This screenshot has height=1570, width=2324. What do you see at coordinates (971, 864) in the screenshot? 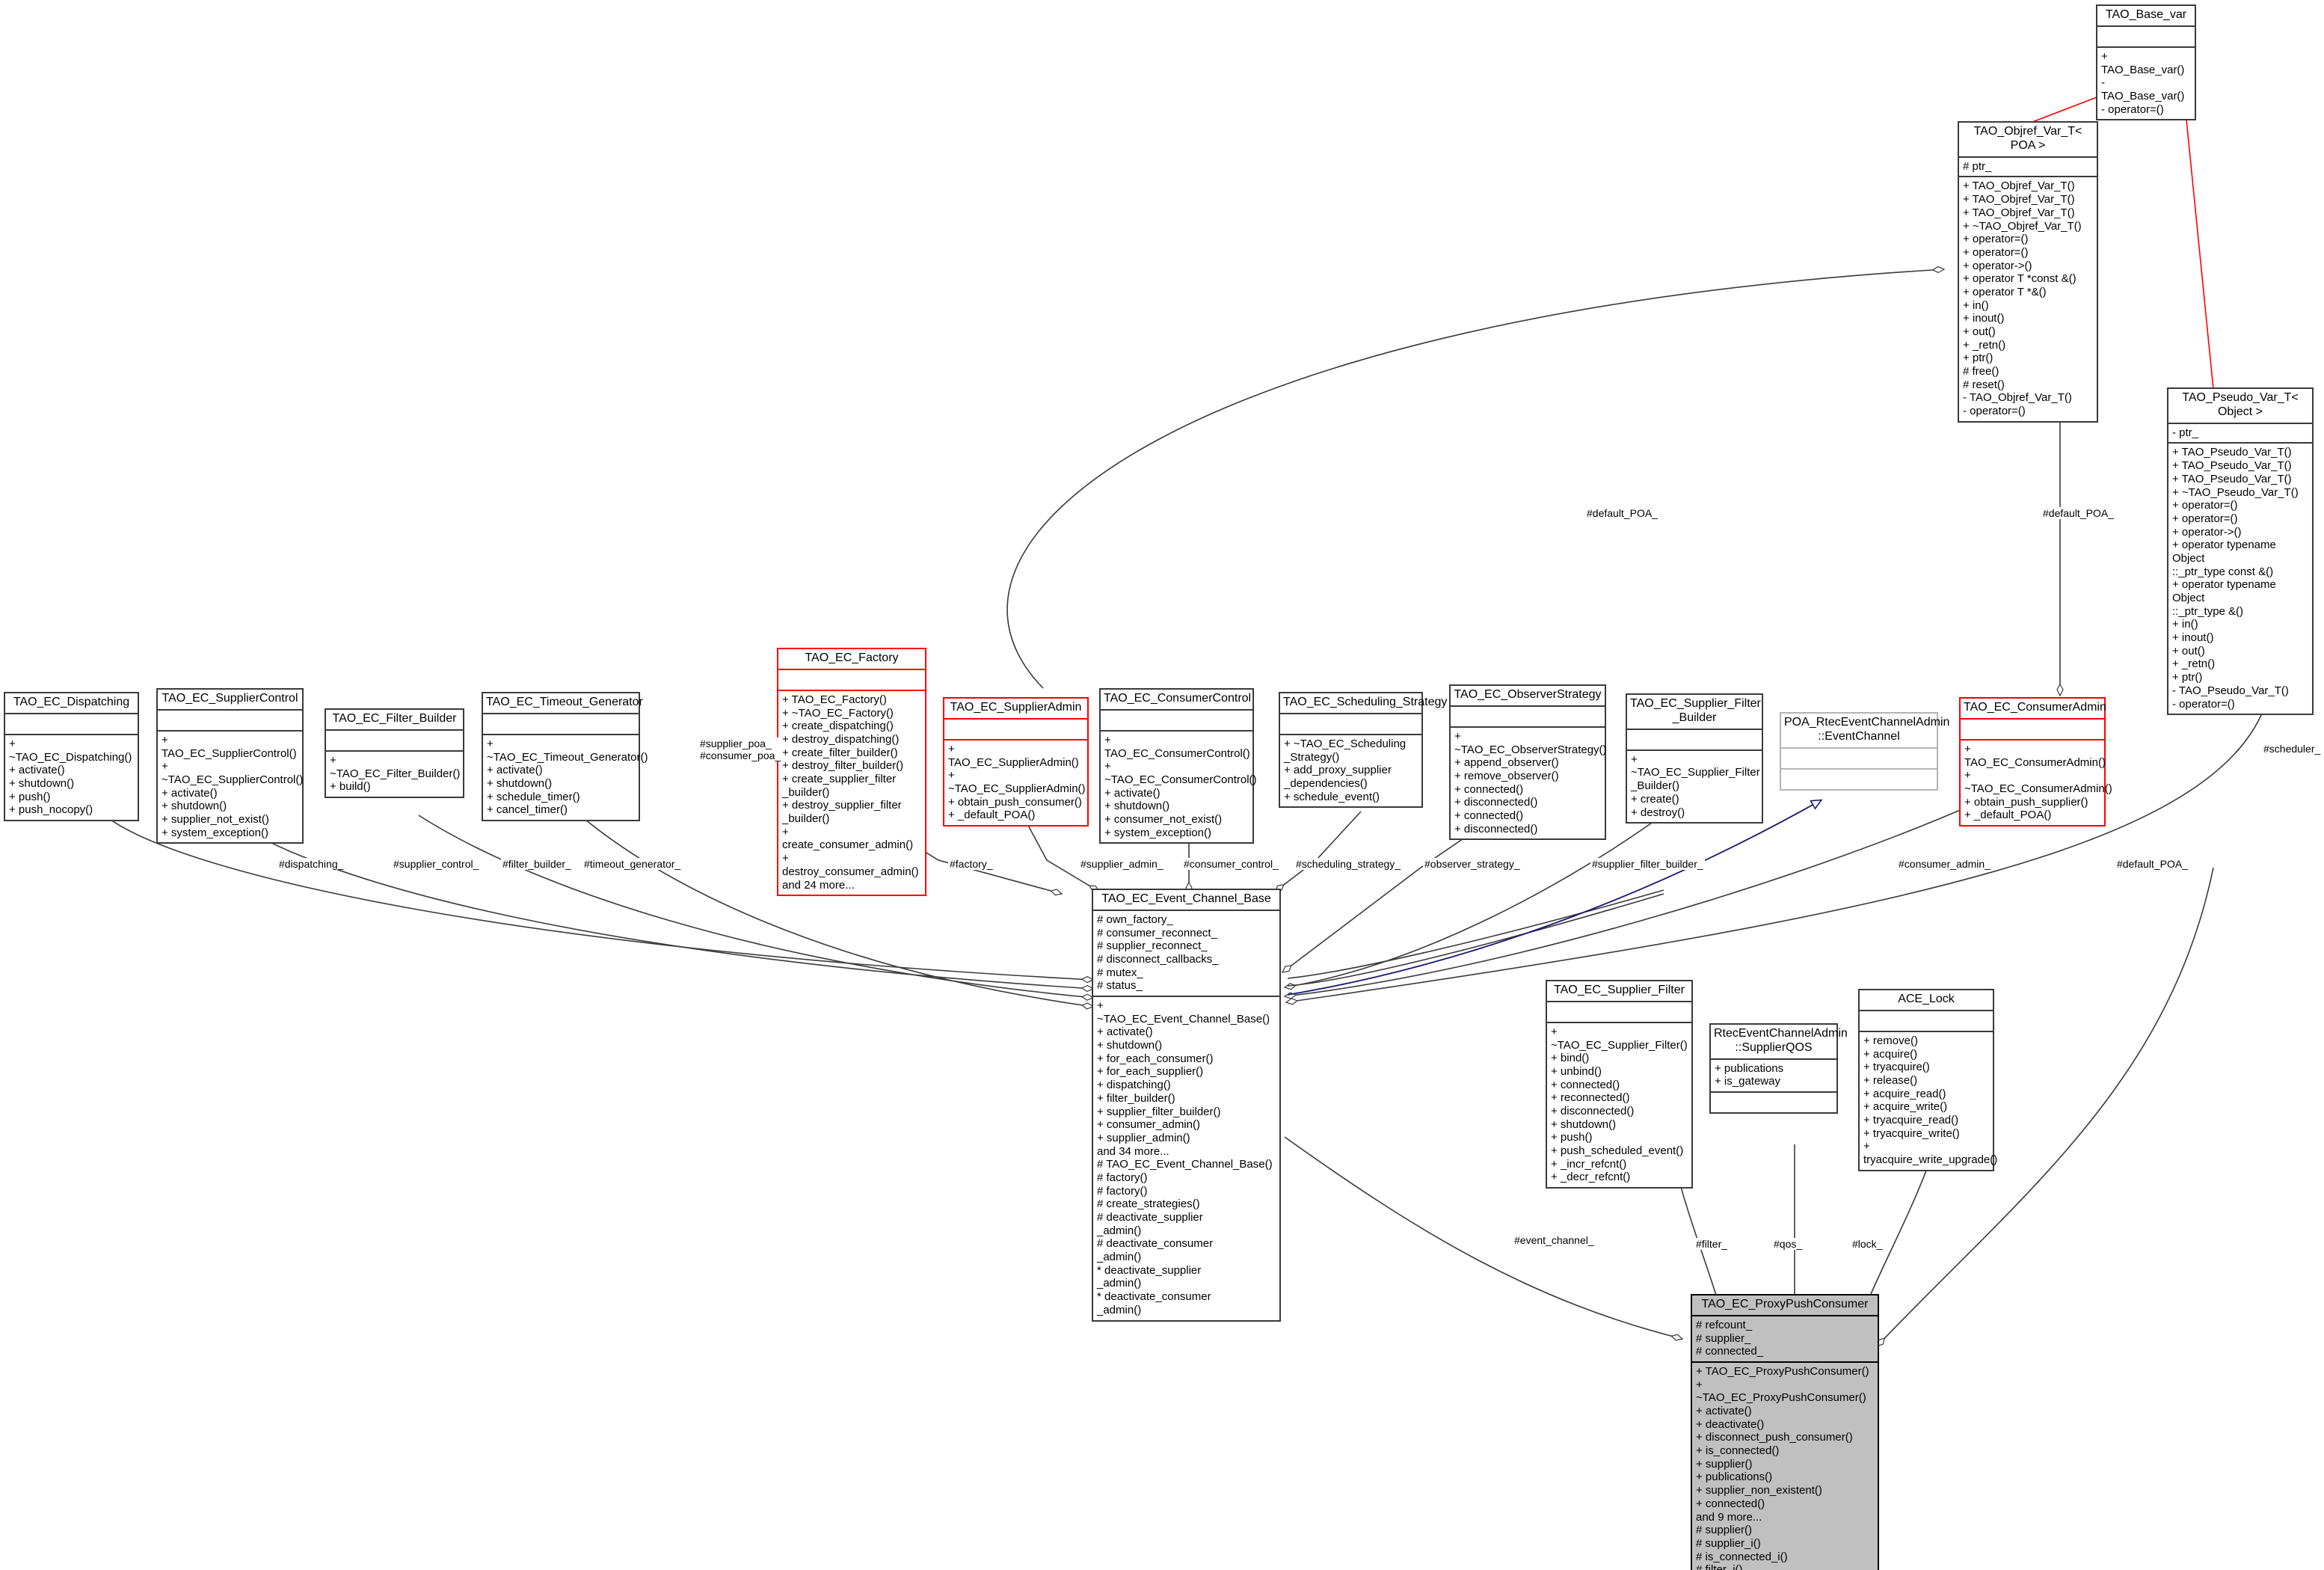
I see `edge-label-factory: #factory_` at bounding box center [971, 864].